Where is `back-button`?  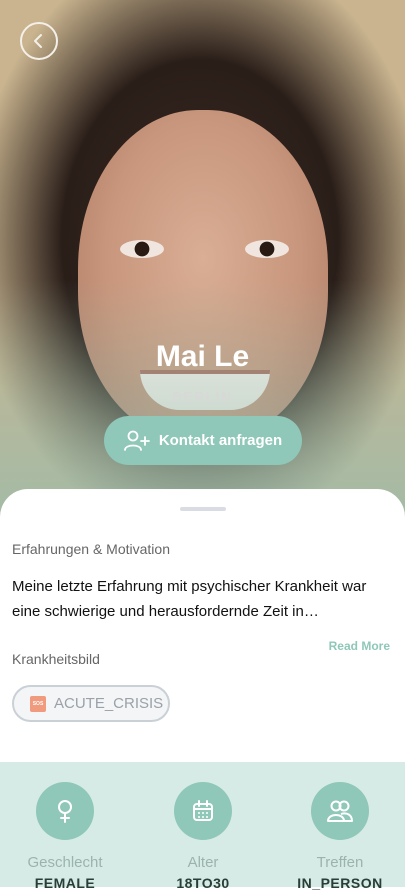 back-button is located at coordinates (39, 41).